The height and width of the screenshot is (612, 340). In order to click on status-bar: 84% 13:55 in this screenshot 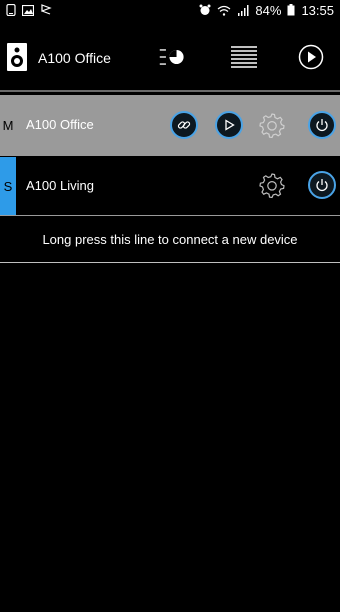, I will do `click(170, 10)`.